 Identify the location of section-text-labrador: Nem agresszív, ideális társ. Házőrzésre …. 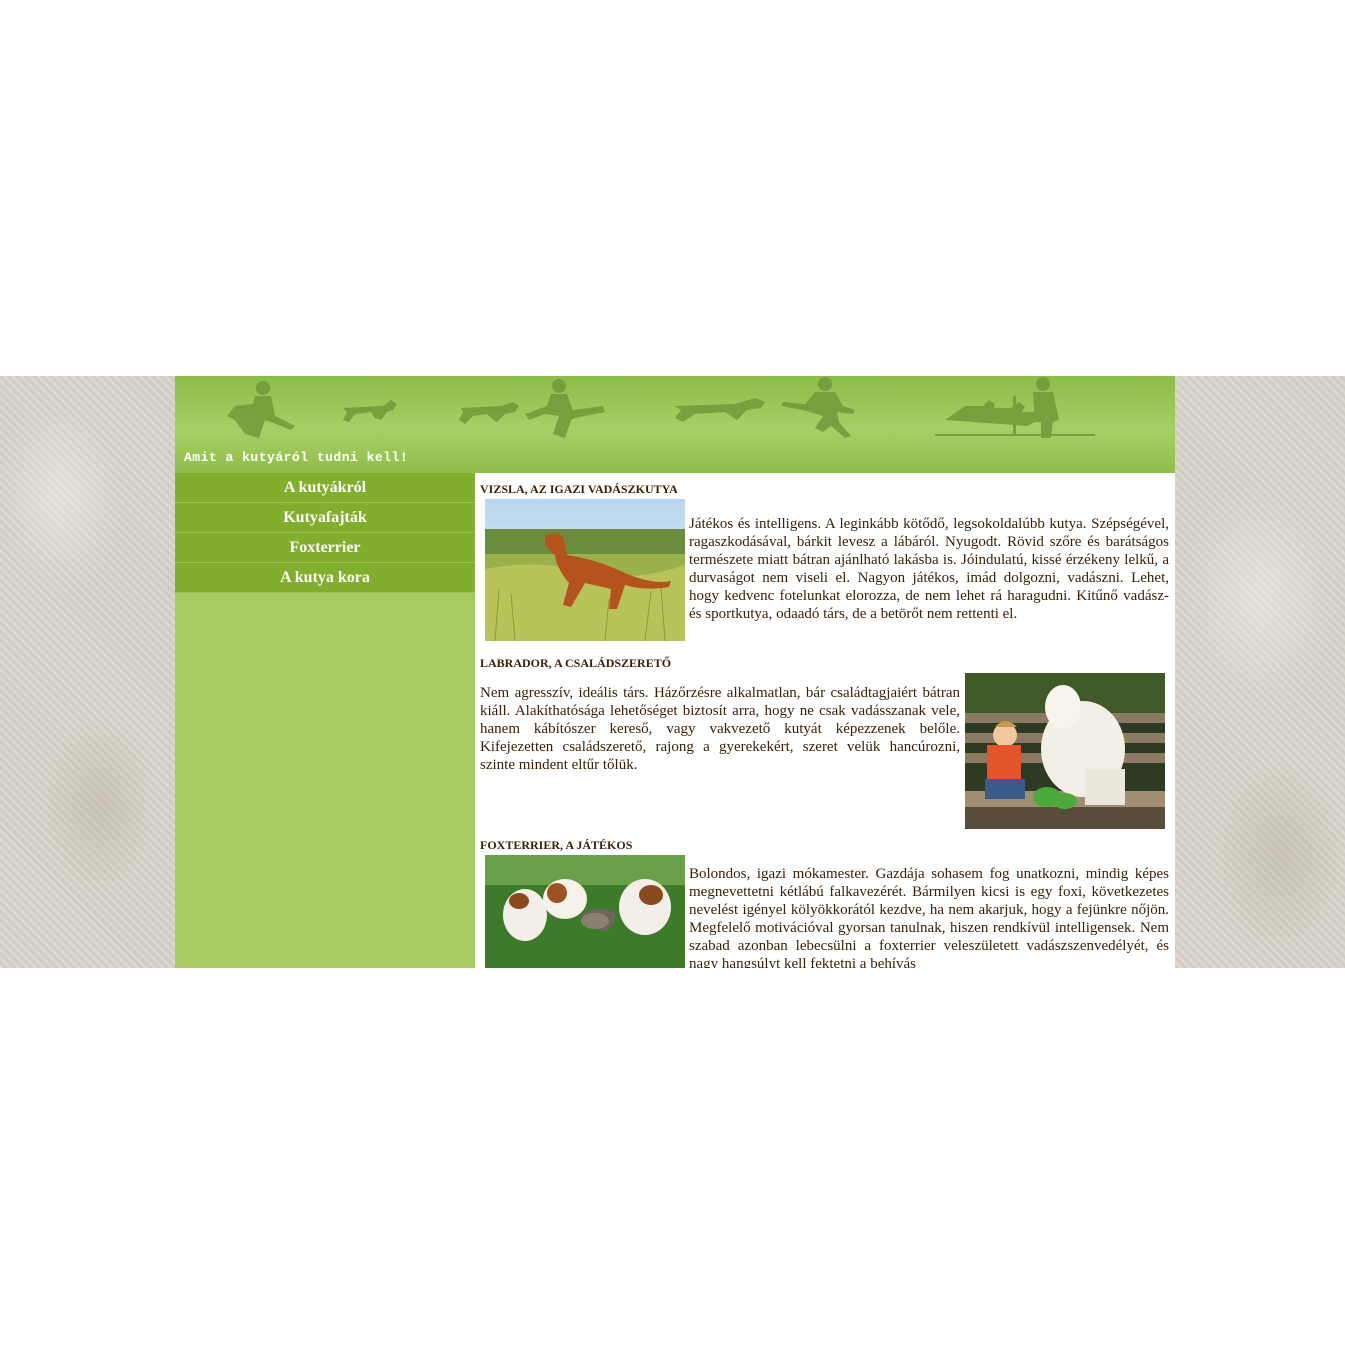
(720, 729).